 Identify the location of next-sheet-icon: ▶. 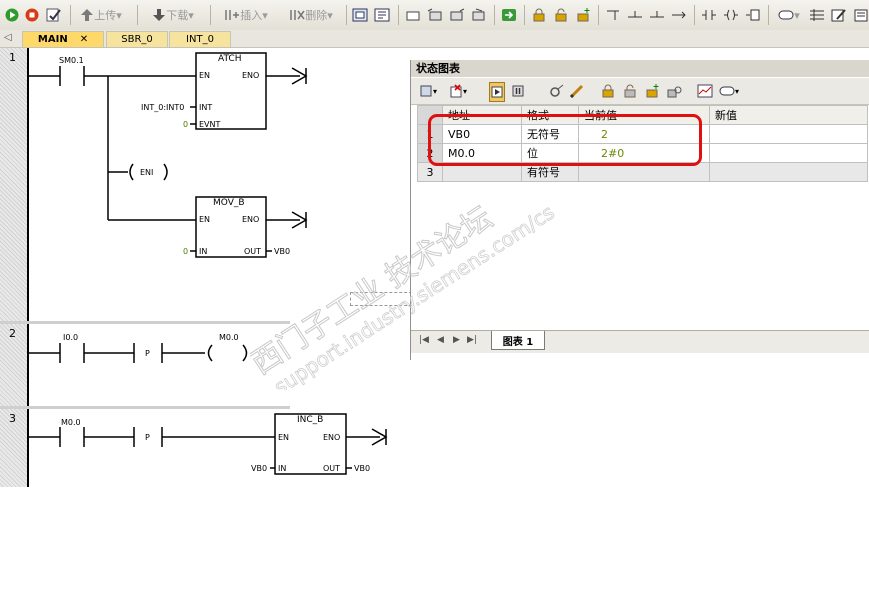
(456, 340).